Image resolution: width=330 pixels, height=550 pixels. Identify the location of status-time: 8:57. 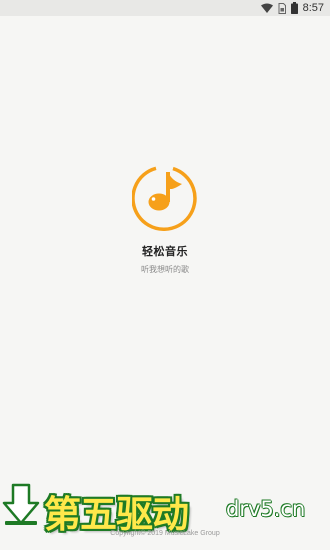
(313, 8).